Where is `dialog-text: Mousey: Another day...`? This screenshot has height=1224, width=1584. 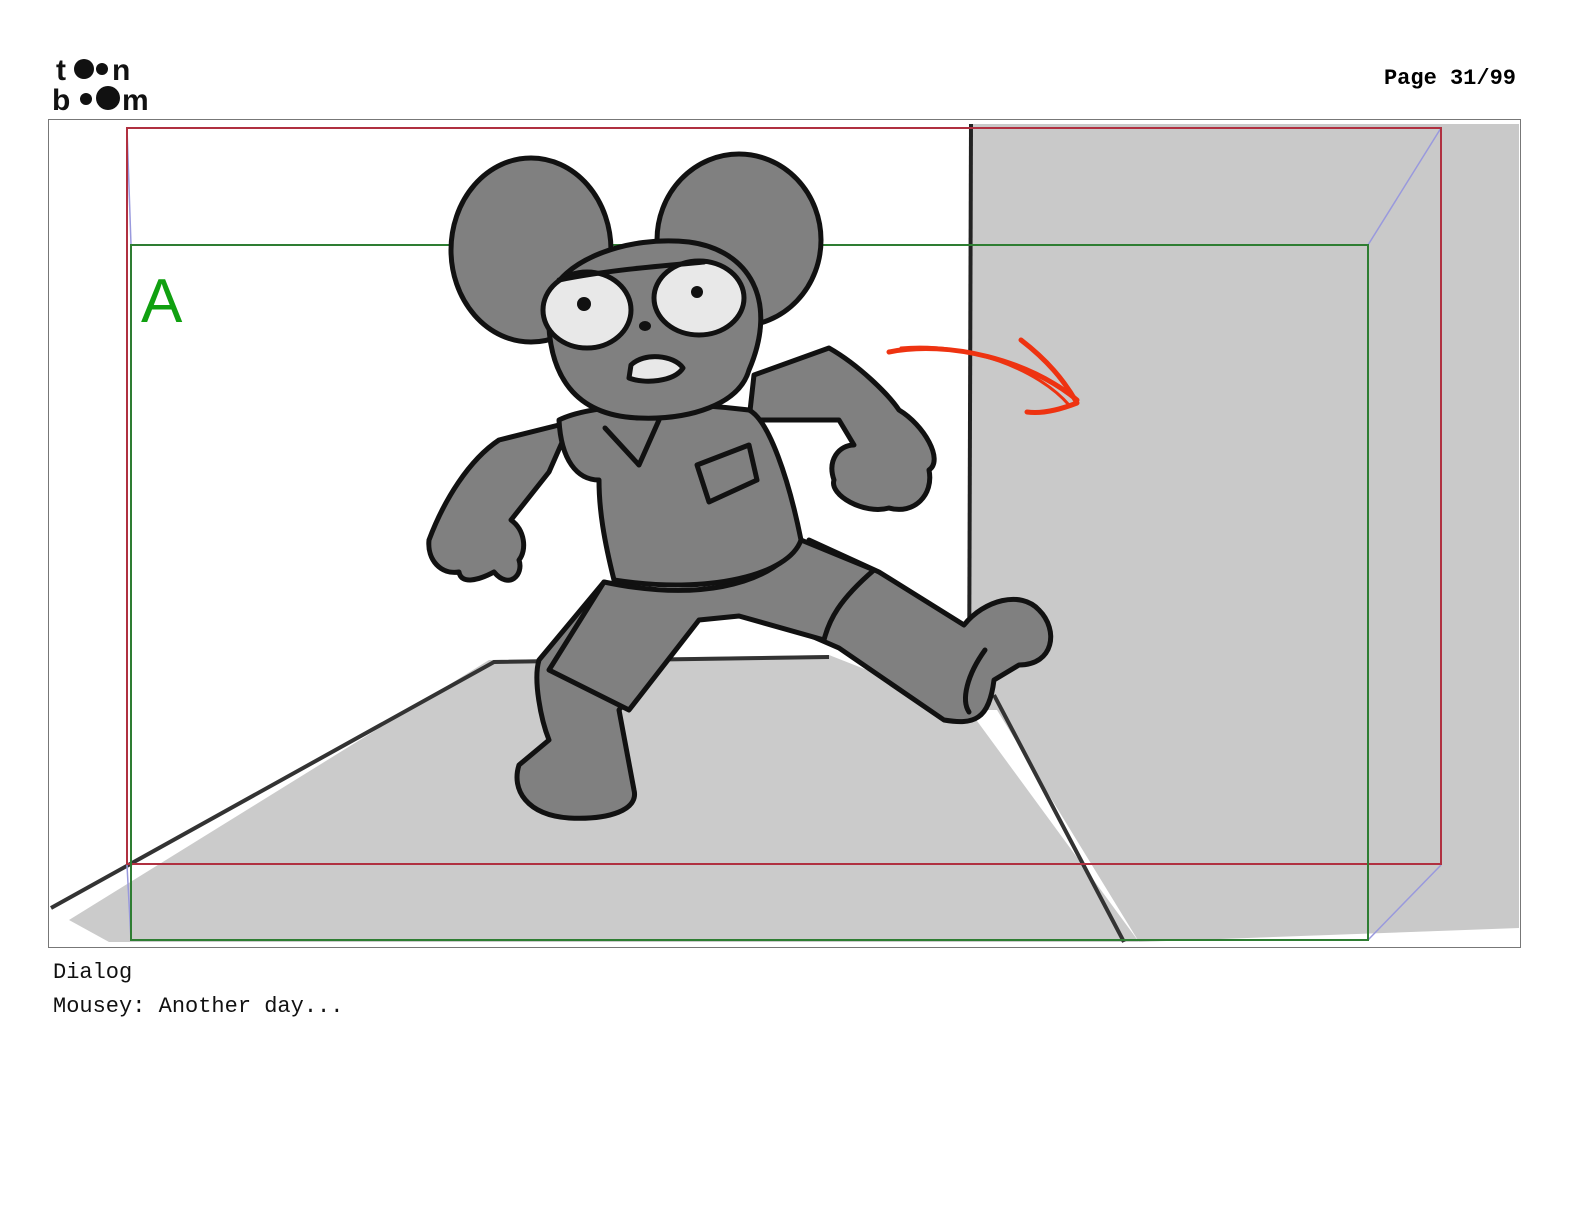 dialog-text: Mousey: Another day... is located at coordinates (198, 1006).